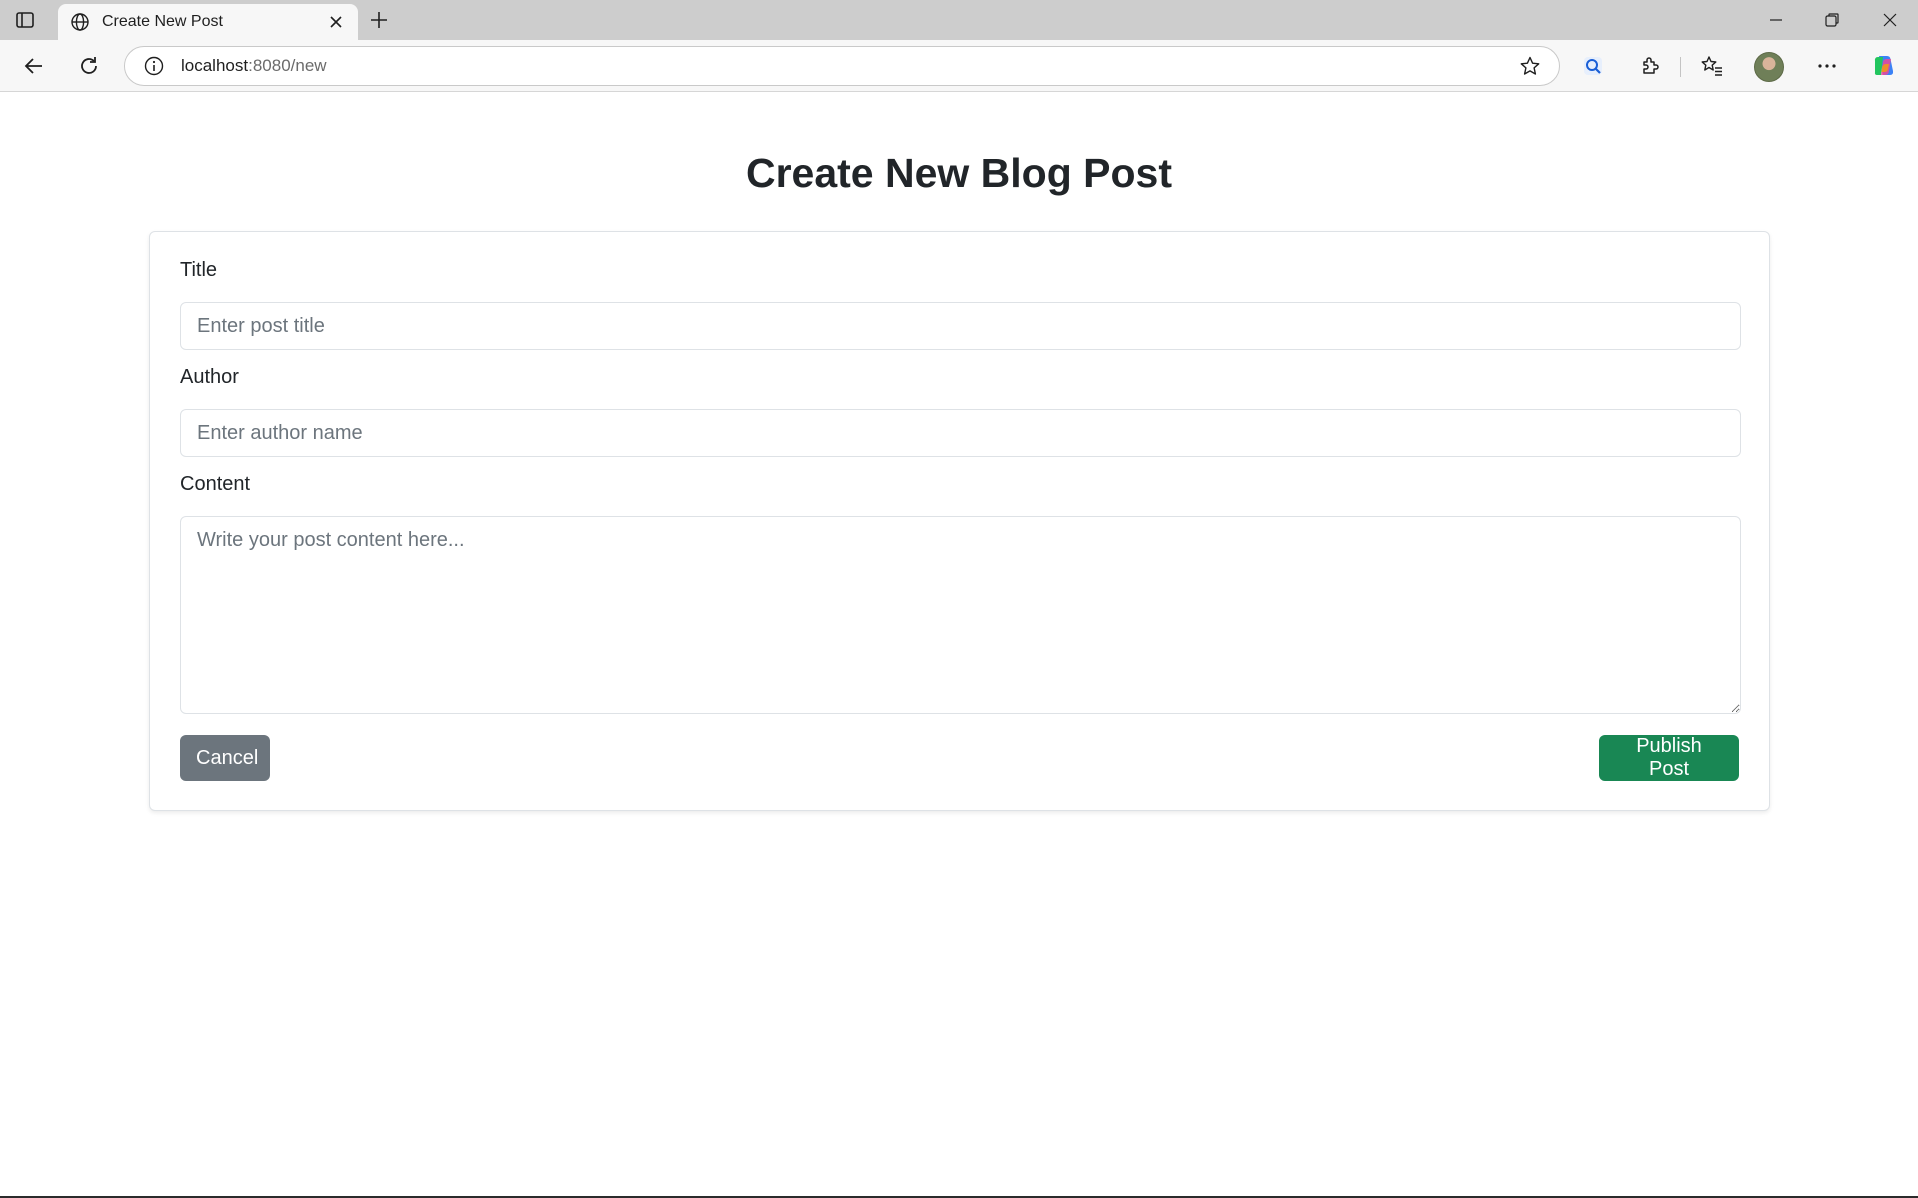 The height and width of the screenshot is (1198, 1918). I want to click on publish-post-button: Publish Post, so click(1669, 758).